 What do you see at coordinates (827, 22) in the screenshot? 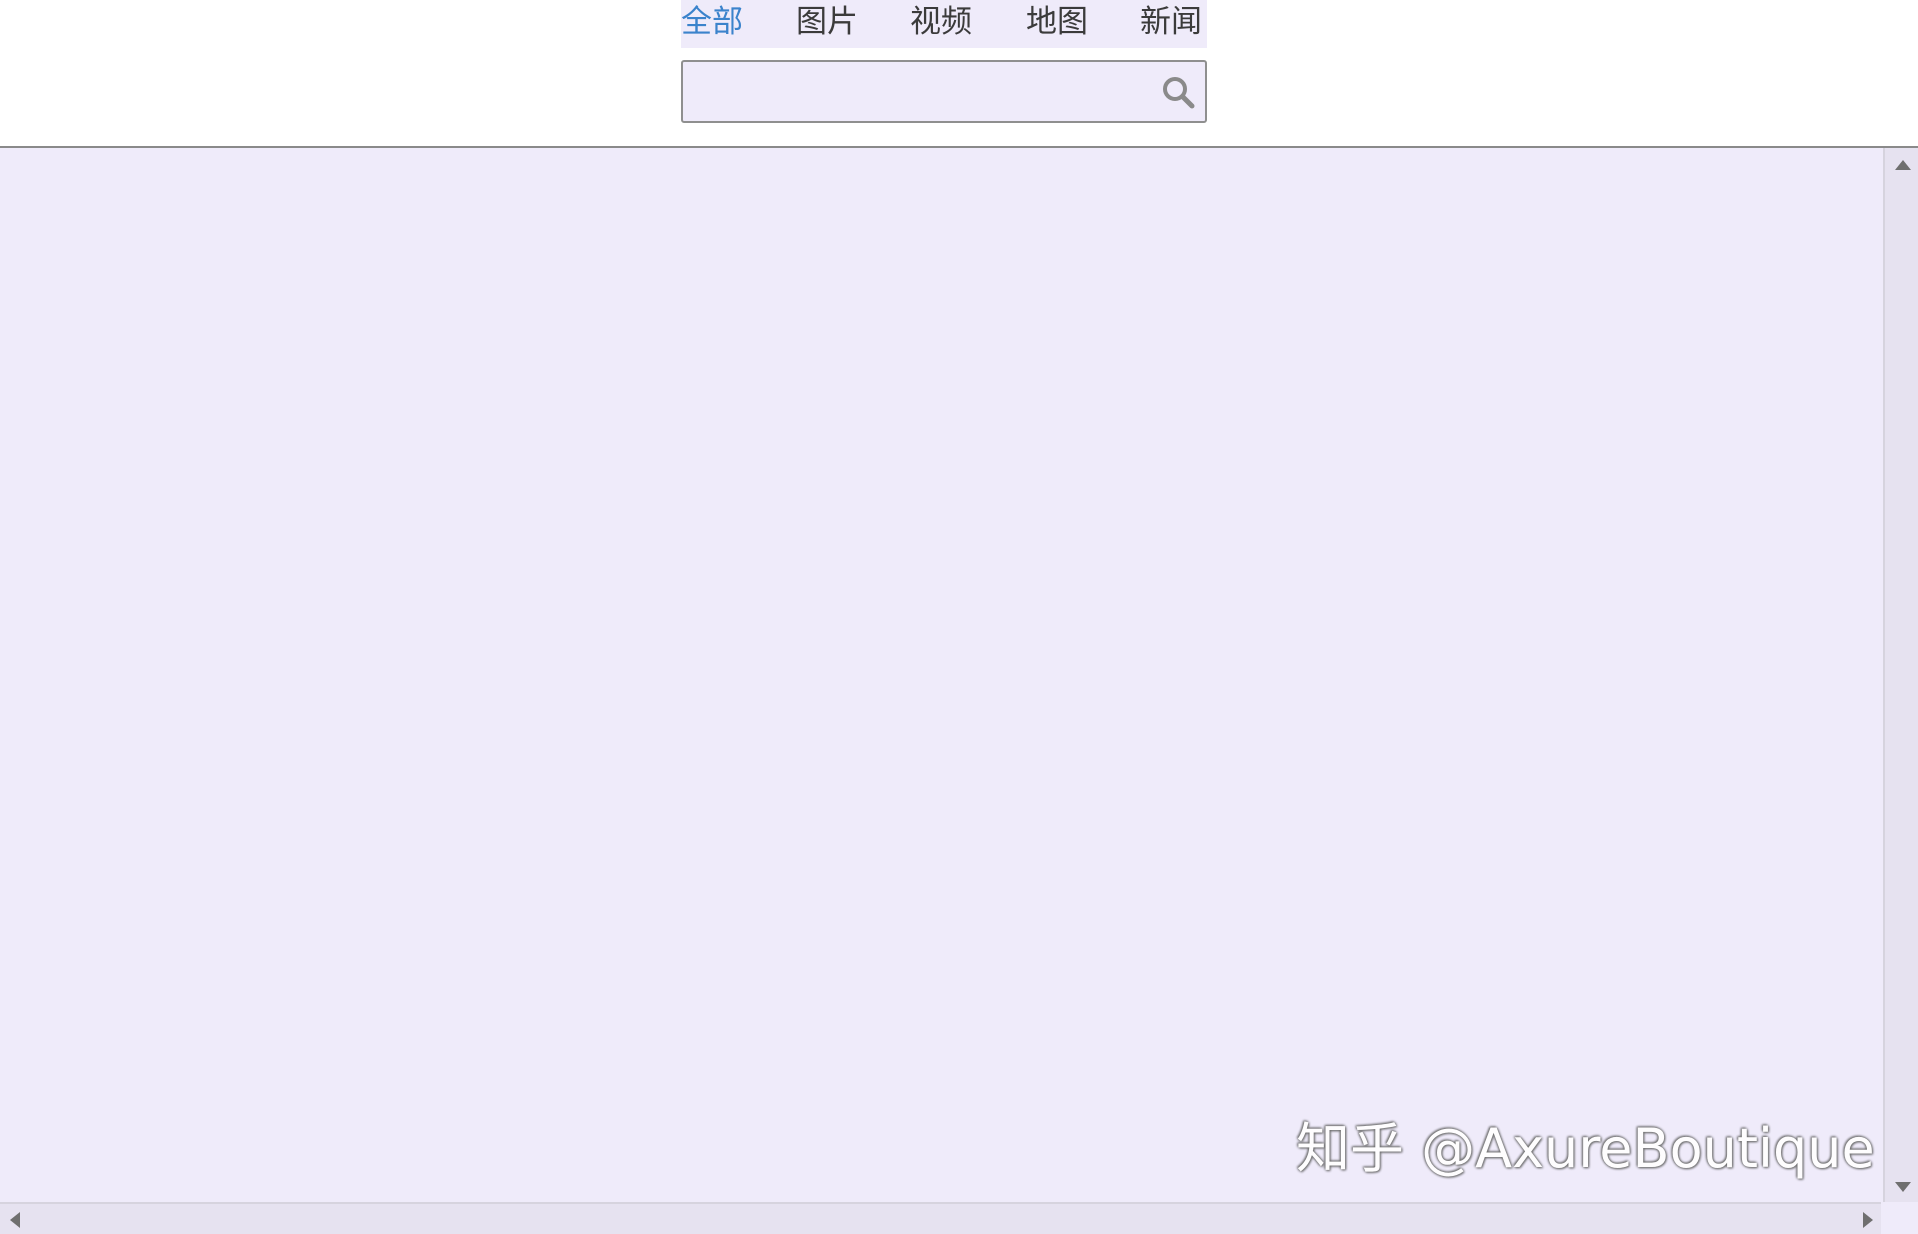
I see `tab-images: 图片` at bounding box center [827, 22].